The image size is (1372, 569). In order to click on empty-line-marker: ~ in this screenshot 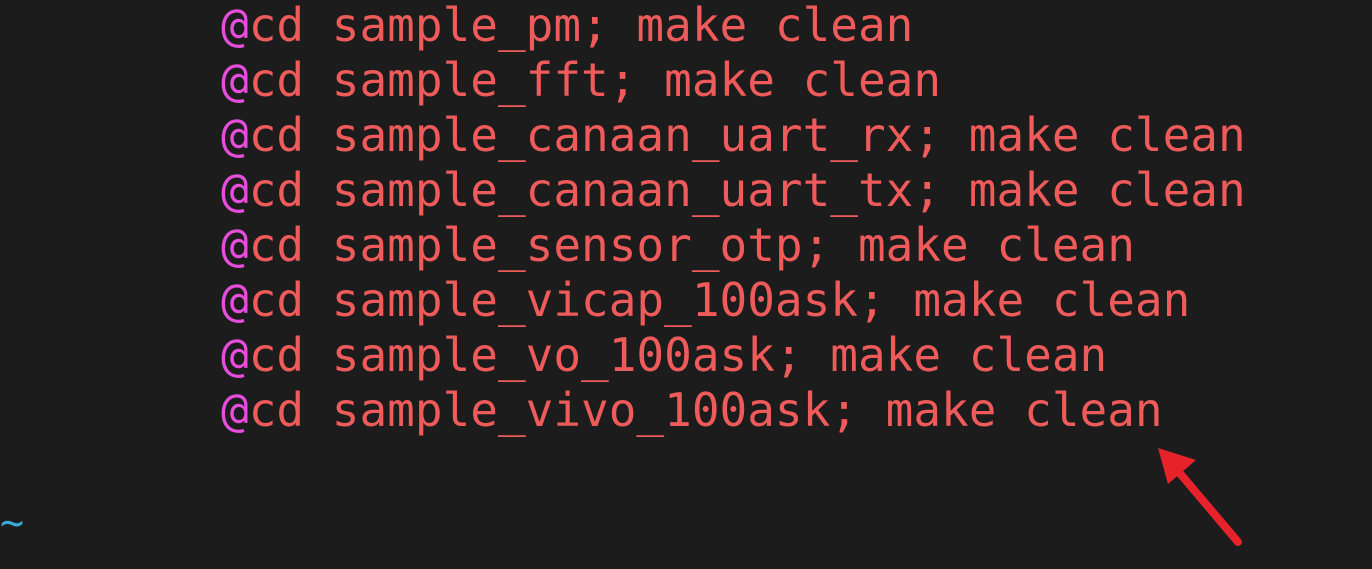, I will do `click(12, 523)`.